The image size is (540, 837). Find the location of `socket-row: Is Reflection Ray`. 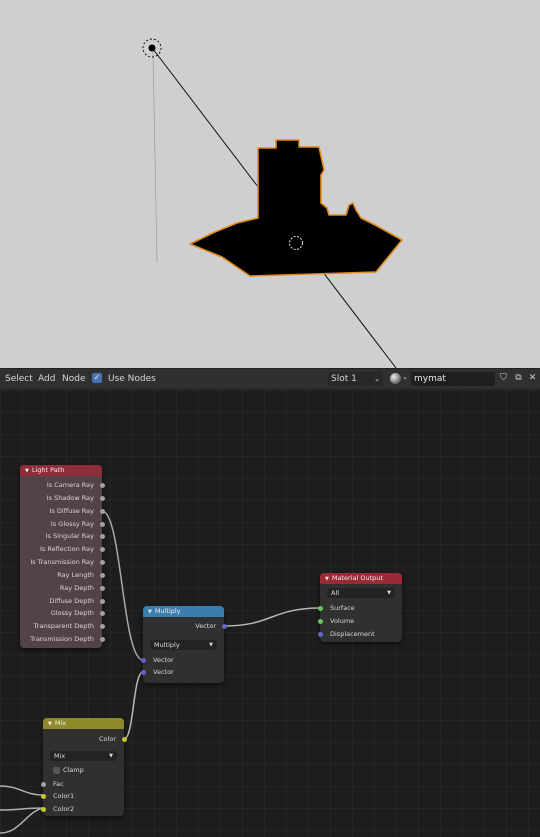

socket-row: Is Reflection Ray is located at coordinates (62, 549).